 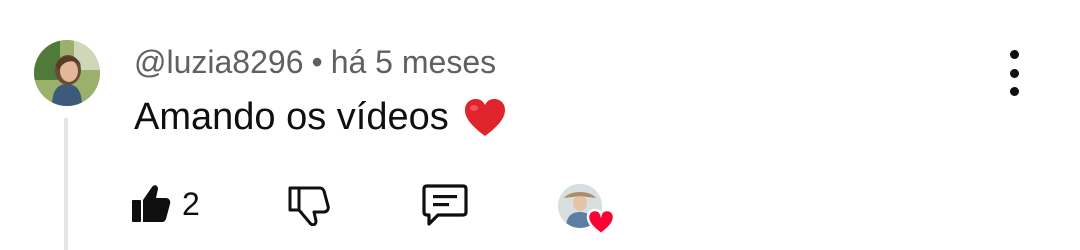 What do you see at coordinates (1014, 54) in the screenshot?
I see `more-vertical-icon` at bounding box center [1014, 54].